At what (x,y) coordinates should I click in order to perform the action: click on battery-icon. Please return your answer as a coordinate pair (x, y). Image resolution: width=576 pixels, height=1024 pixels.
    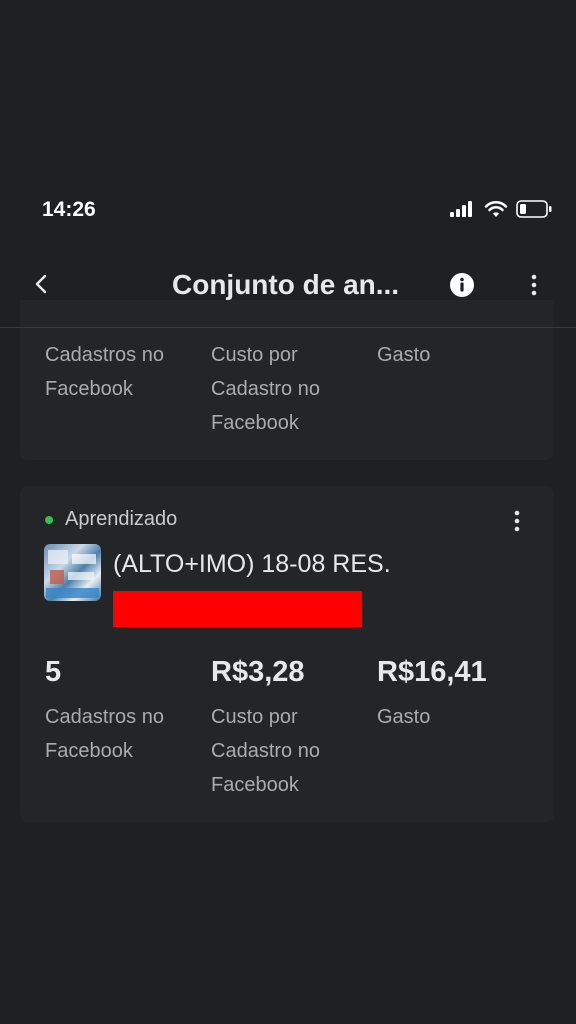
    Looking at the image, I should click on (534, 209).